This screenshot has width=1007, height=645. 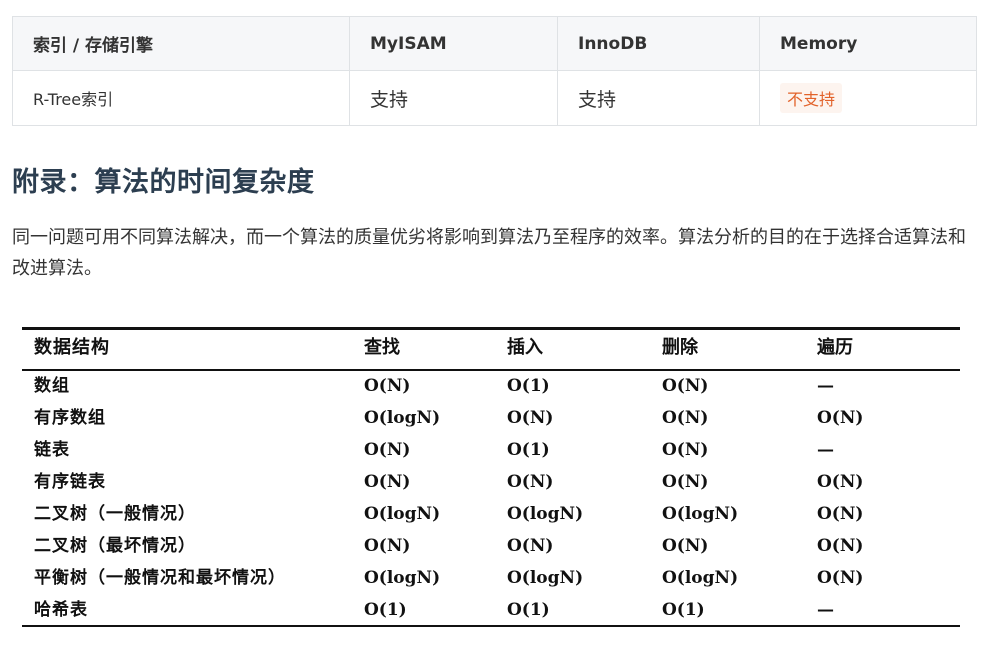 What do you see at coordinates (658, 43) in the screenshot?
I see `header-innodb: InnoDB` at bounding box center [658, 43].